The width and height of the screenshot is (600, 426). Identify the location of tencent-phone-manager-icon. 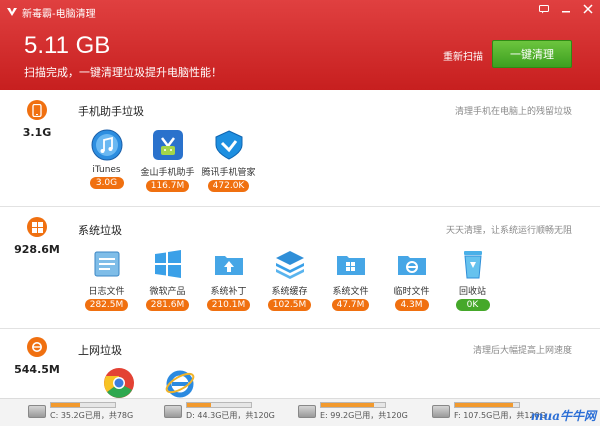
(229, 145).